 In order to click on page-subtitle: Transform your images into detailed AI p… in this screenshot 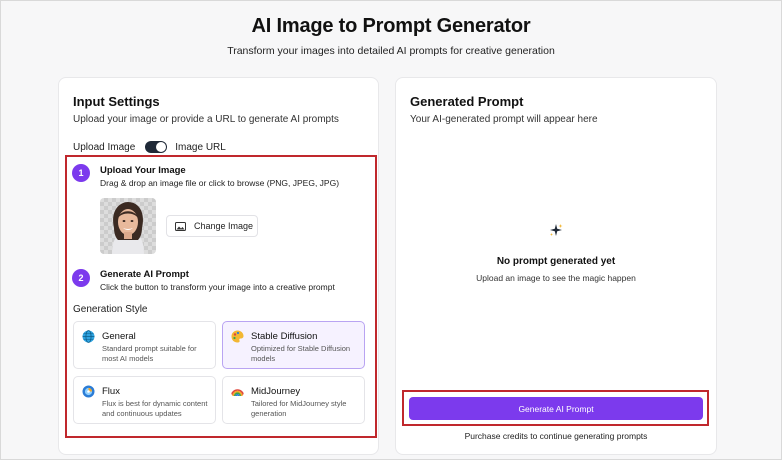, I will do `click(391, 51)`.